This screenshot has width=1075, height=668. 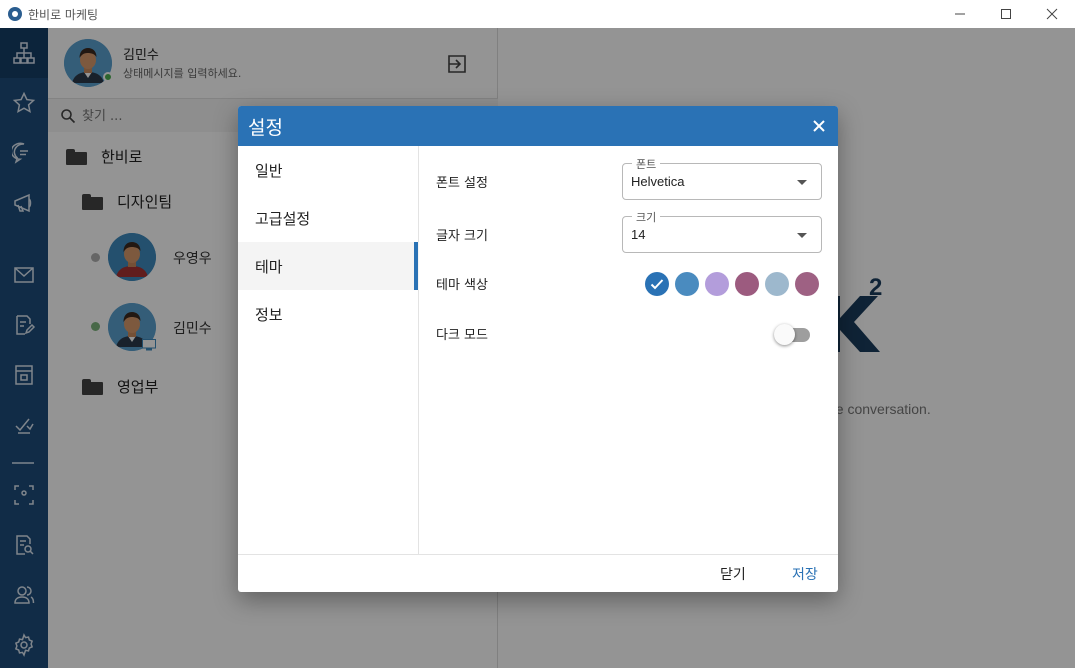 I want to click on nav-item-advanced: 고급설정, so click(x=328, y=218).